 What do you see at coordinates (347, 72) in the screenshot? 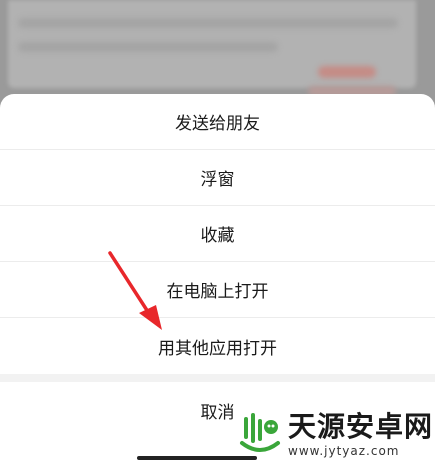
I see `blurred-accent` at bounding box center [347, 72].